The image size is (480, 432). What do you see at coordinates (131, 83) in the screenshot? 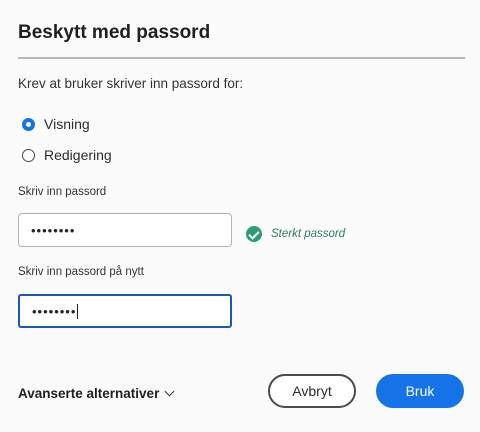
I see `require-password-prompt: Krev at bruker skriver inn passord for:` at bounding box center [131, 83].